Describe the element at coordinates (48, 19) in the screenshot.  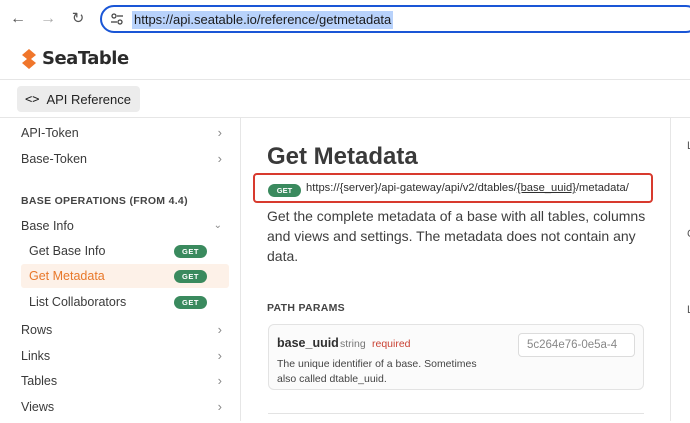
I see `forward-icon: →` at that location.